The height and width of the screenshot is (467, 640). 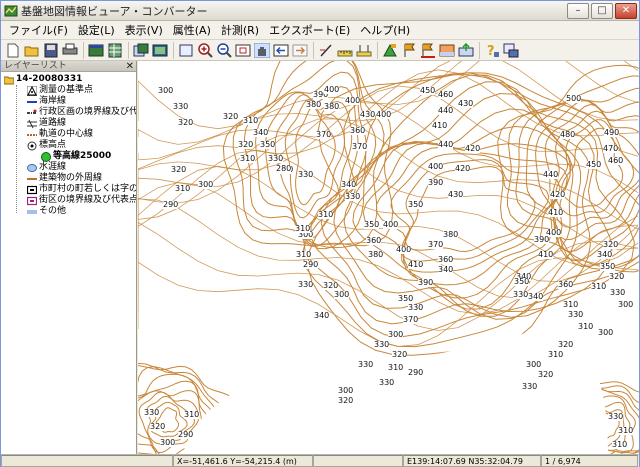 I want to click on layer-item-contour: 等高線25000, so click(x=68, y=156).